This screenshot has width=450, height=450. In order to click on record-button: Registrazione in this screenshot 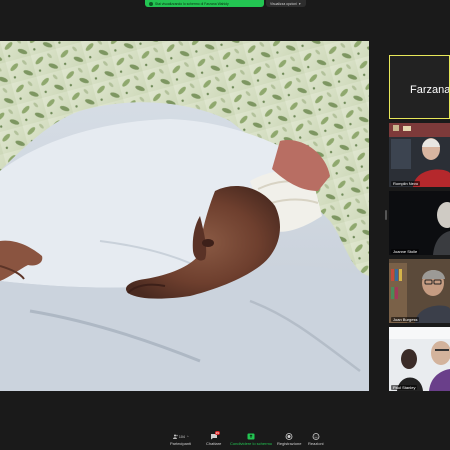, I will do `click(289, 439)`.